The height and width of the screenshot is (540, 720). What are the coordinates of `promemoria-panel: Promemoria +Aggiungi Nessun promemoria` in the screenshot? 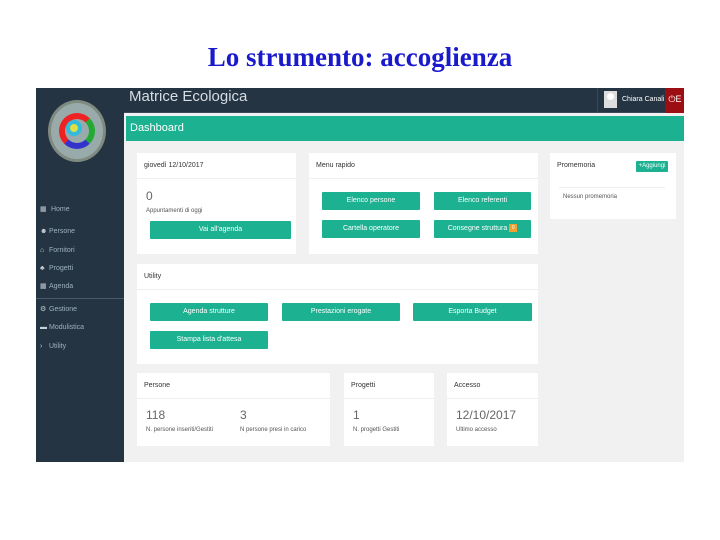 It's located at (613, 186).